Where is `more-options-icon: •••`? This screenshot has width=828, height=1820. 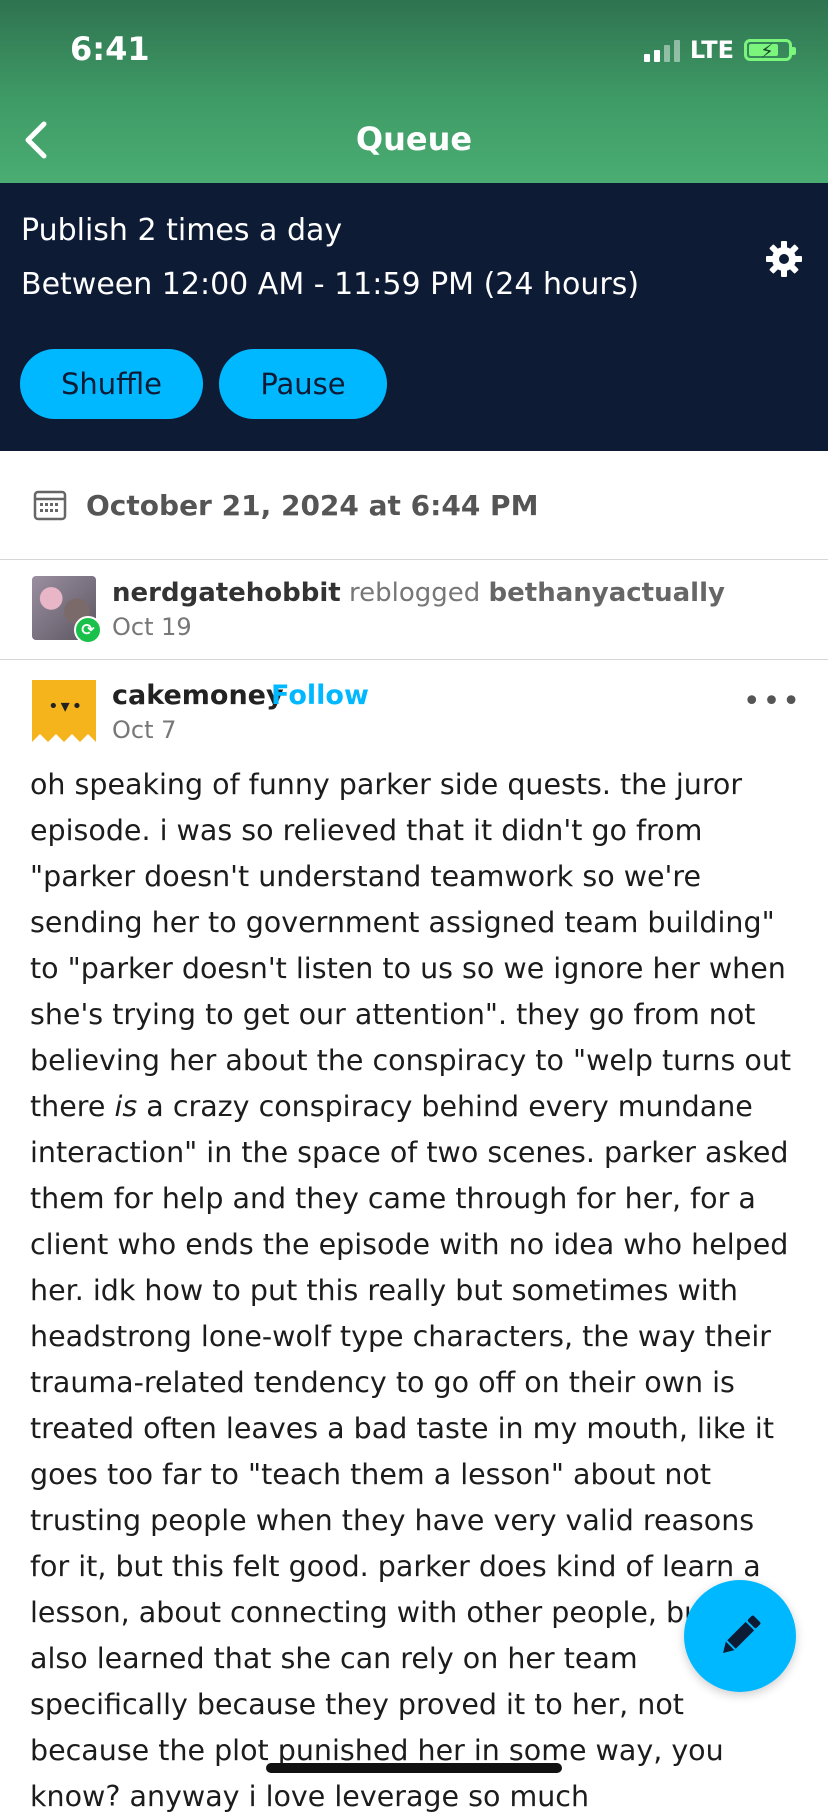 more-options-icon: ••• is located at coordinates (772, 701).